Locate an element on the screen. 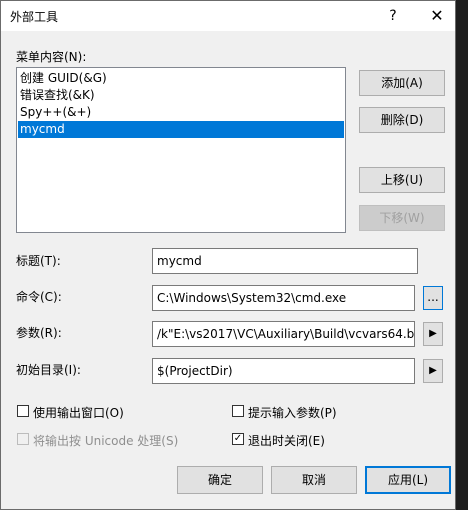  move-down-button: 下移(W) is located at coordinates (402, 218).